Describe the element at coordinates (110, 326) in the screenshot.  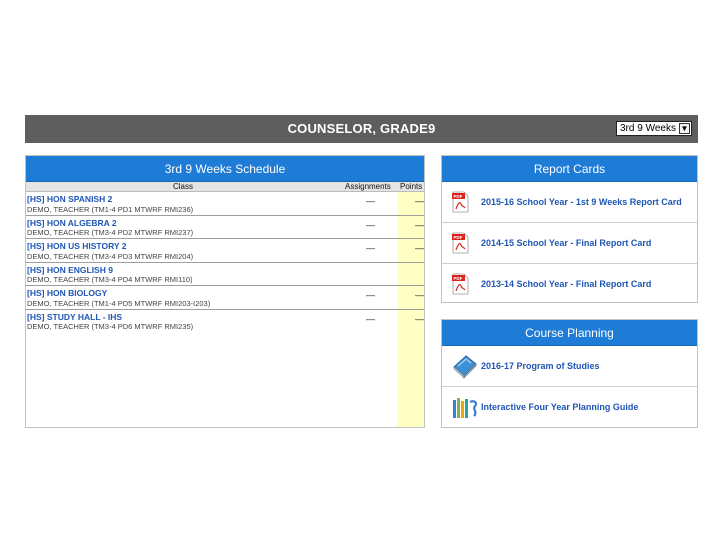
I see `class-detail: DEMO, TEACHER (TM3-4 PD6 MTWRF RMI235)` at that location.